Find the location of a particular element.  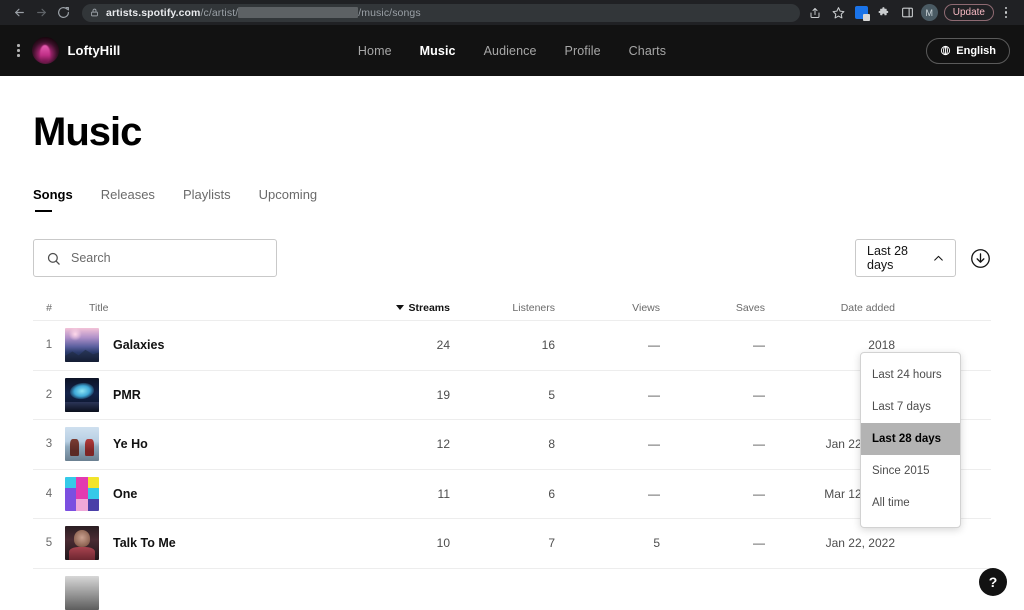

main-nav: Home Music Audience Profile Charts is located at coordinates (512, 51).